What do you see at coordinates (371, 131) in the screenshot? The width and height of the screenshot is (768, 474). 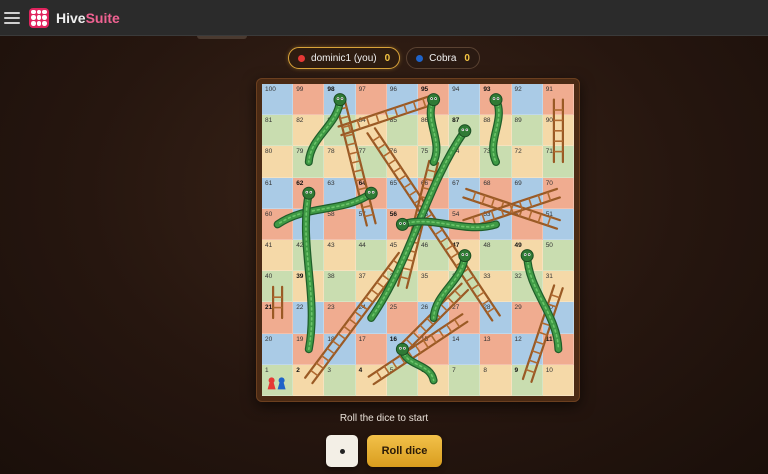 I see `board-cell-84: 84` at bounding box center [371, 131].